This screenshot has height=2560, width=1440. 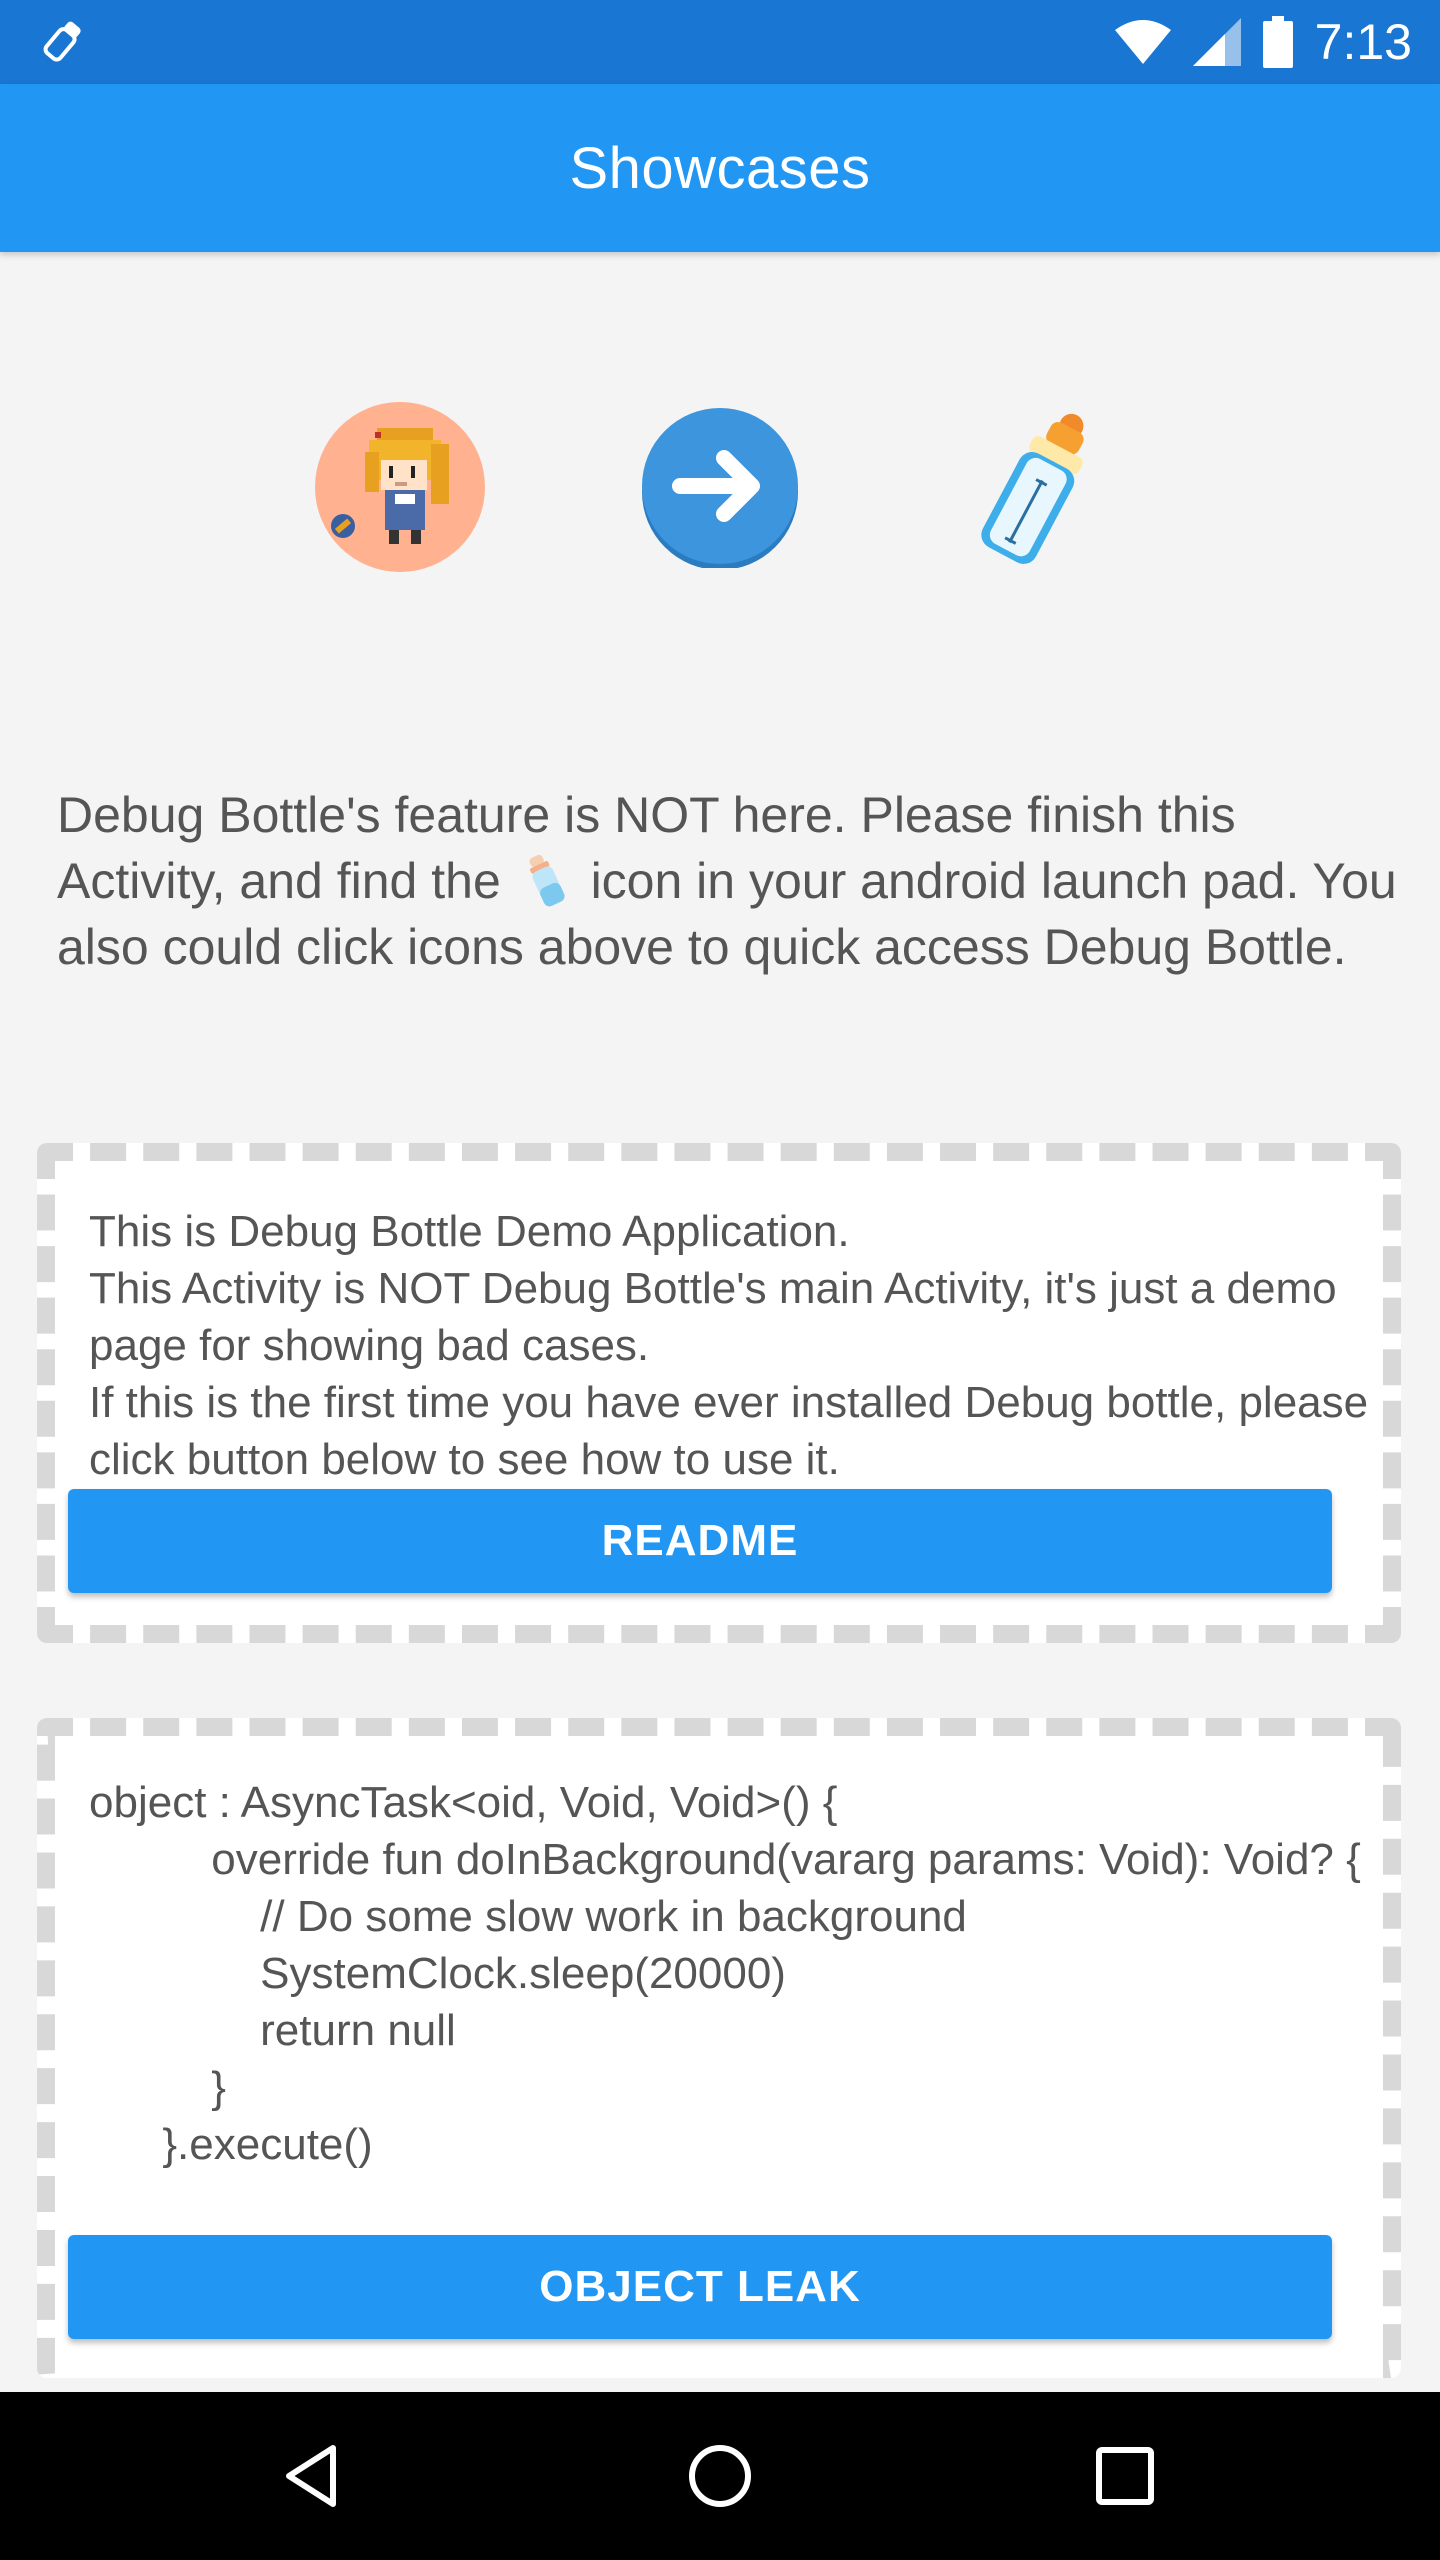 What do you see at coordinates (315, 2476) in the screenshot?
I see `back-icon` at bounding box center [315, 2476].